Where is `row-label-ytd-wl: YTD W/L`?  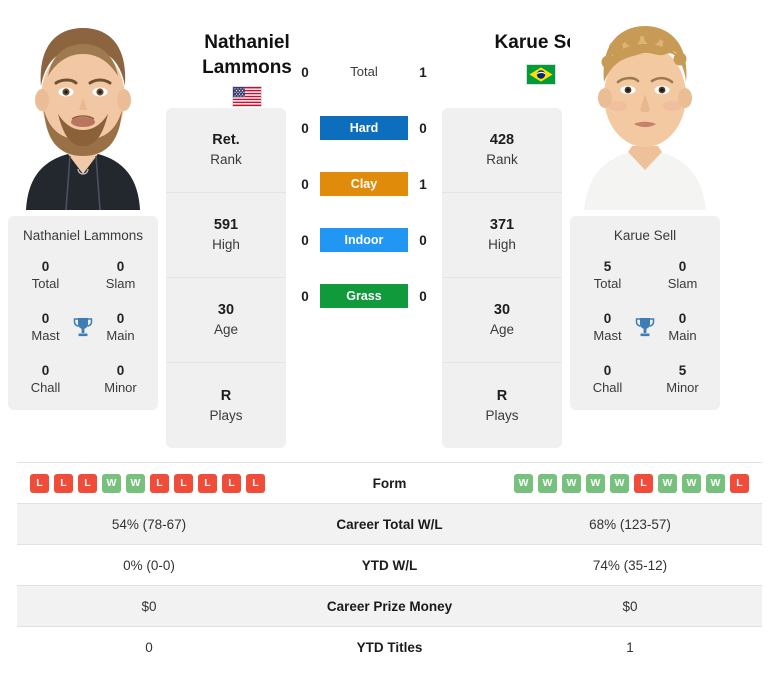
row-label-ytd-wl: YTD W/L is located at coordinates (389, 565).